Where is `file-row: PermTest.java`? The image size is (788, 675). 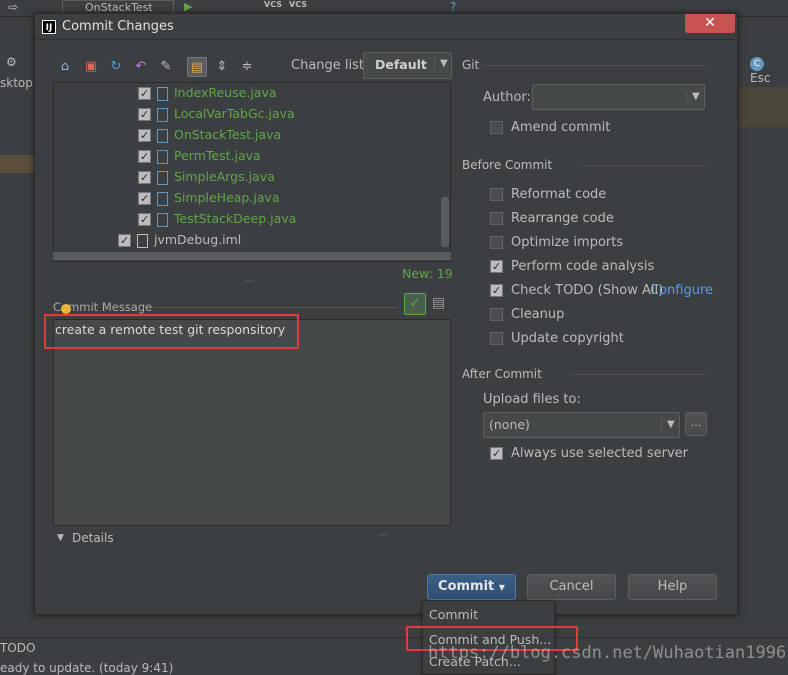 file-row: PermTest.java is located at coordinates (199, 155).